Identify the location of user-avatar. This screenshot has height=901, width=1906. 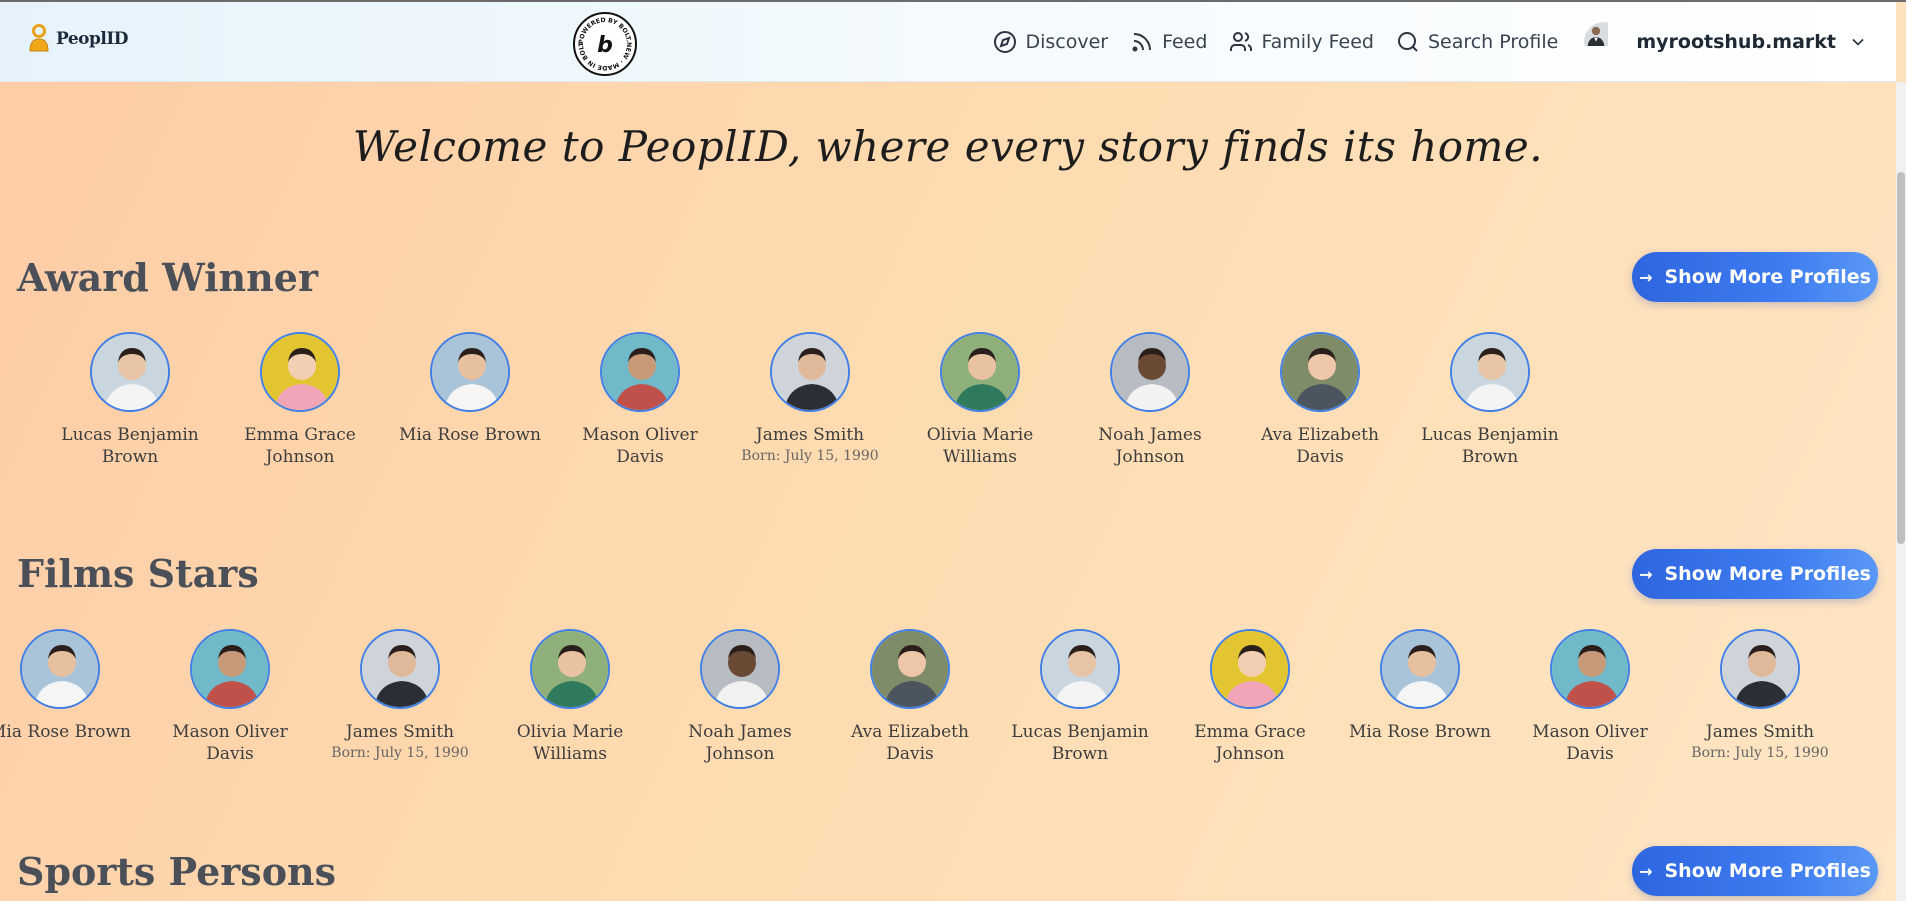
(1604, 42).